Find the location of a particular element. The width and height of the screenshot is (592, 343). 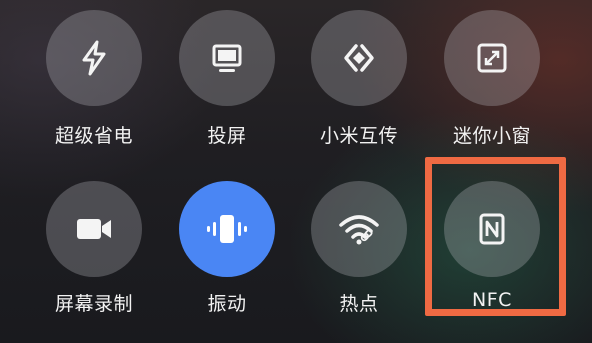

nfc-highlight-box is located at coordinates (495, 236).